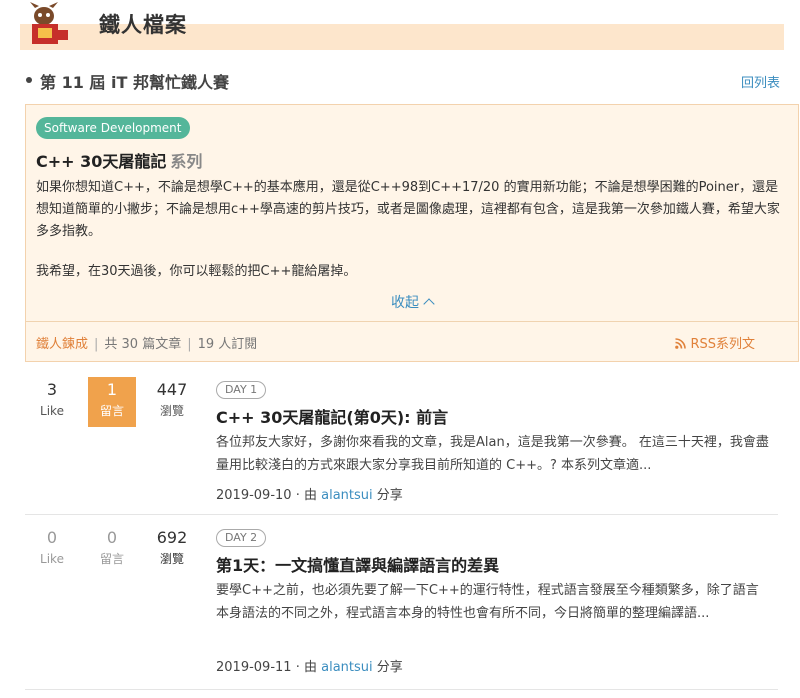  What do you see at coordinates (400, 30) in the screenshot?
I see `page-header: 鐵人檔案` at bounding box center [400, 30].